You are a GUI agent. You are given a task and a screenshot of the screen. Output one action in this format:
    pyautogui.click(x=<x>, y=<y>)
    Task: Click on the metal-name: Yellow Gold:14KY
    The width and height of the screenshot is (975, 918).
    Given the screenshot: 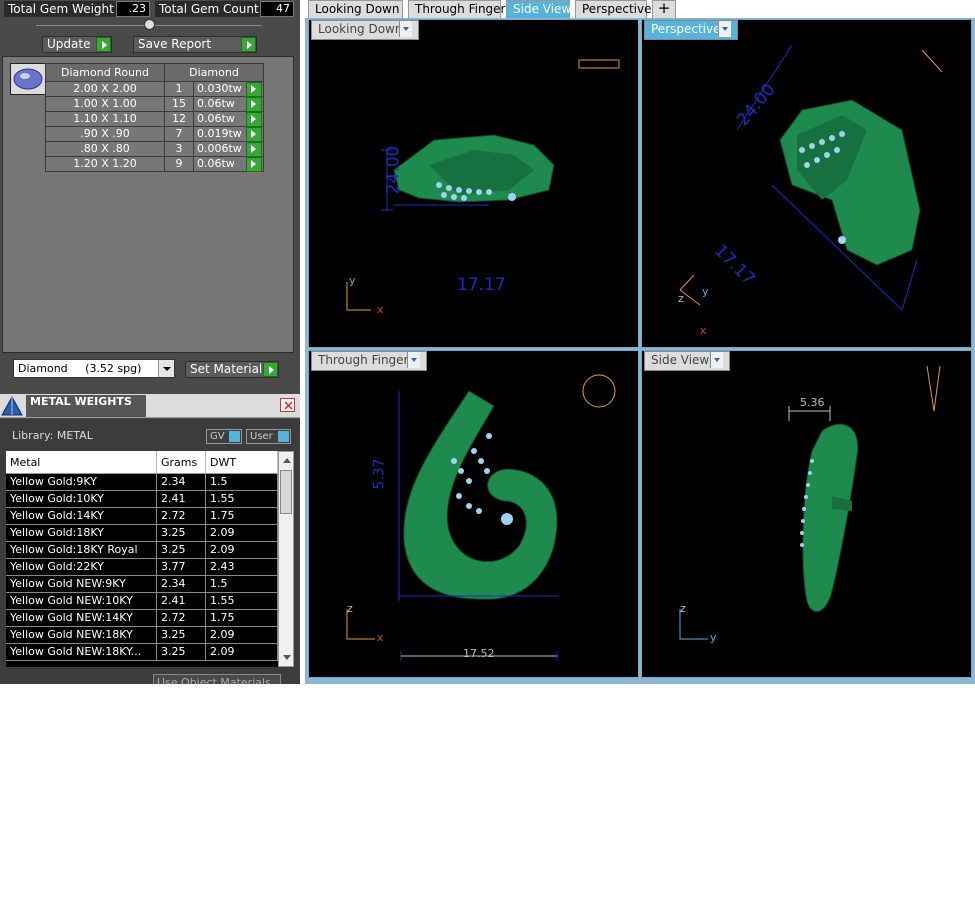 What is the action you would take?
    pyautogui.click(x=81, y=516)
    